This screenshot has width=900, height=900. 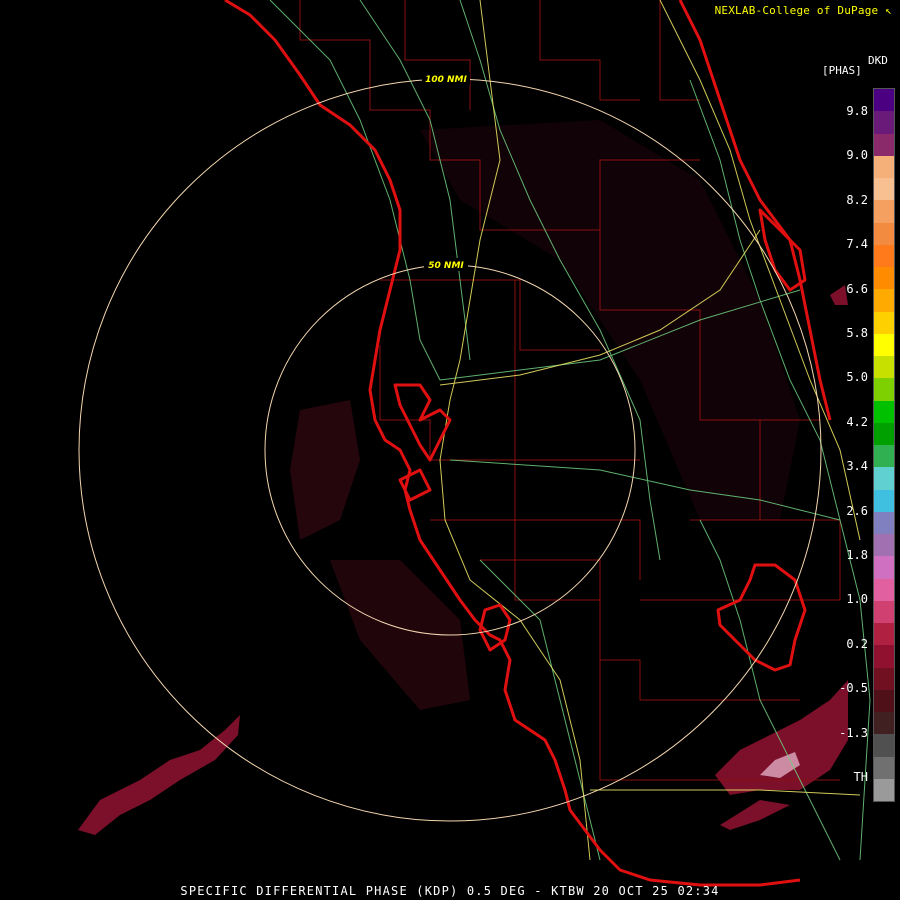 What do you see at coordinates (446, 80) in the screenshot?
I see `range-label-100: 100 NMI` at bounding box center [446, 80].